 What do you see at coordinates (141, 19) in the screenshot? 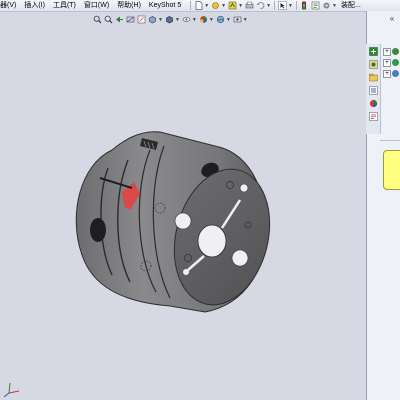
I see `dynamic-annotation-icon` at bounding box center [141, 19].